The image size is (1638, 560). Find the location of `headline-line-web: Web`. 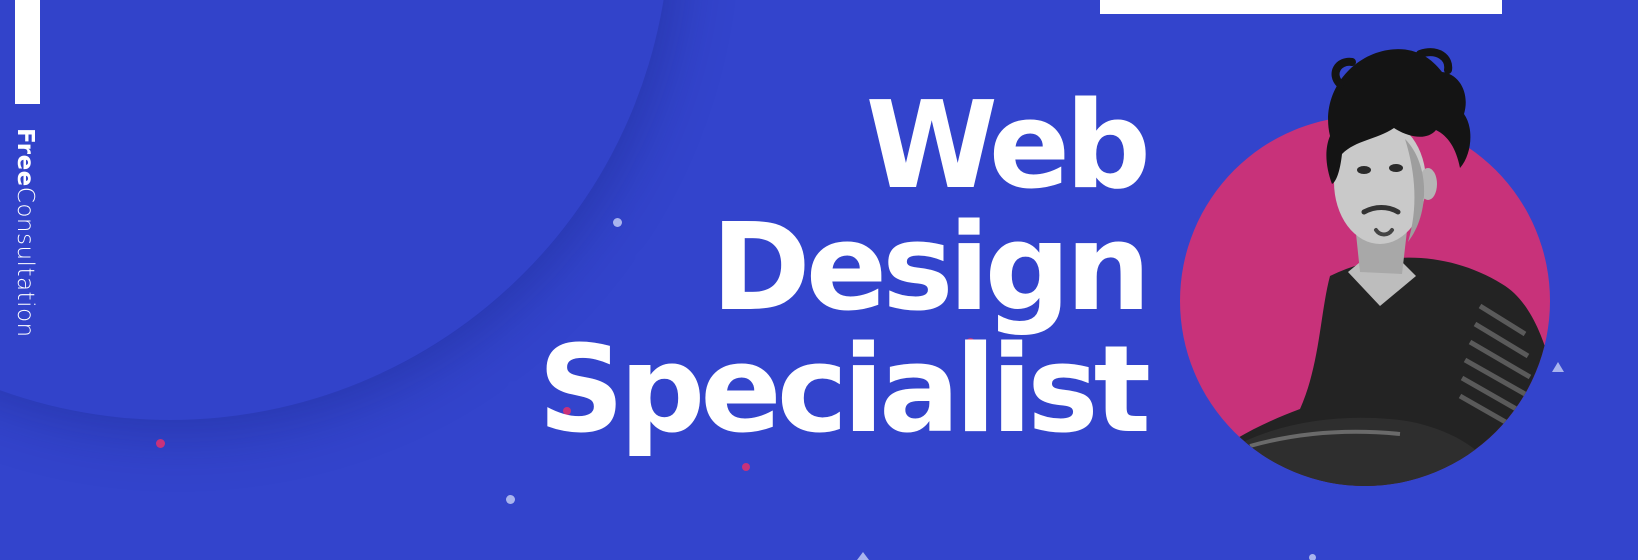

headline-line-web: Web is located at coordinates (1008, 146).